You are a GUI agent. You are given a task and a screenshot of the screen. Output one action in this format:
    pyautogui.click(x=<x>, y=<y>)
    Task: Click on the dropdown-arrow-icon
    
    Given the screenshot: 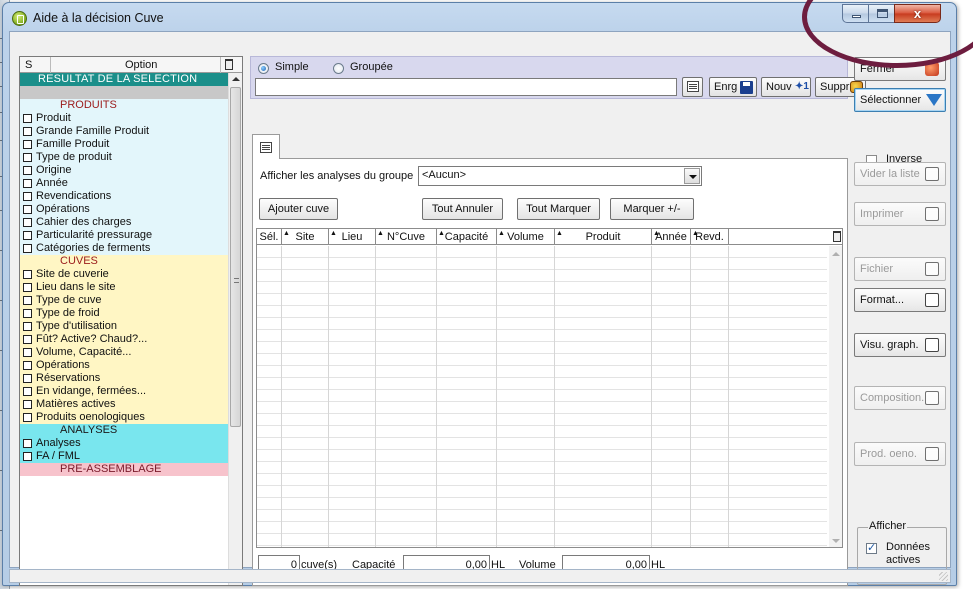 What is the action you would take?
    pyautogui.click(x=692, y=176)
    